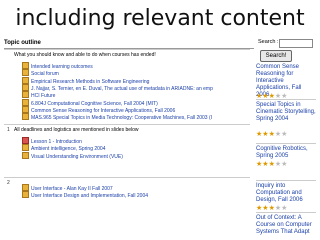 The width and height of the screenshot is (320, 240). I want to click on resource-label: User Interface - Alan Kay II Fall 2007, so click(72, 188).